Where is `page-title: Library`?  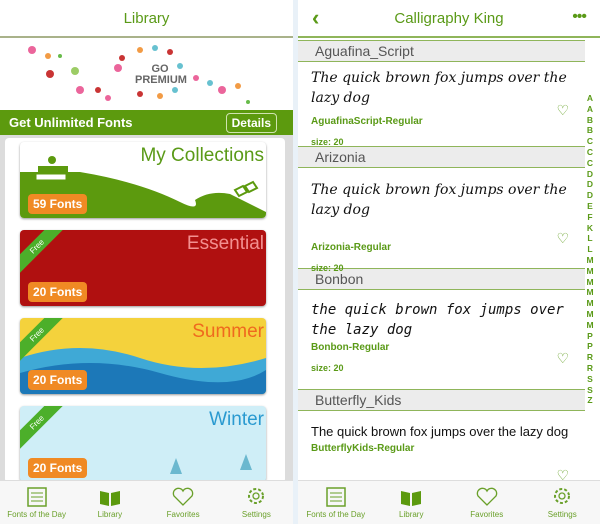
page-title: Library is located at coordinates (146, 18).